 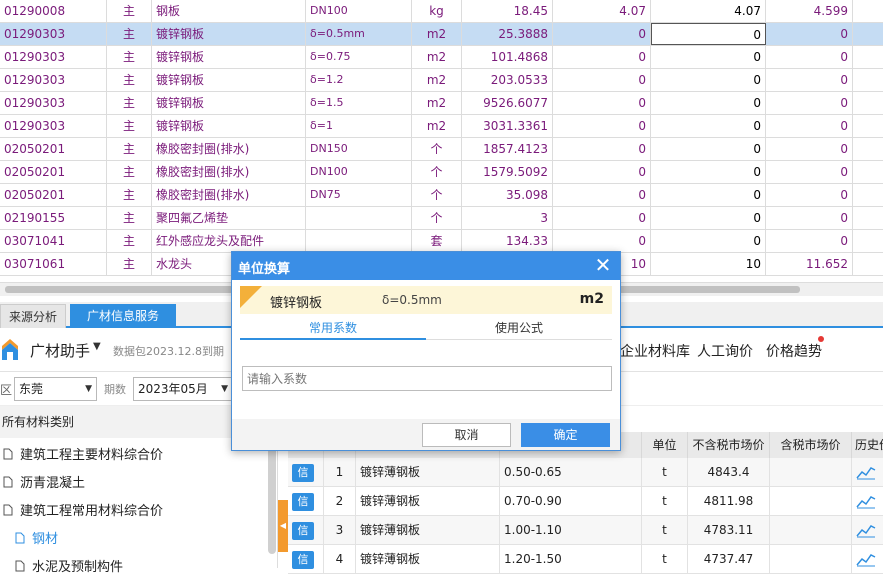 What do you see at coordinates (602, 11) in the screenshot?
I see `grid-cell-c6: 4.07` at bounding box center [602, 11].